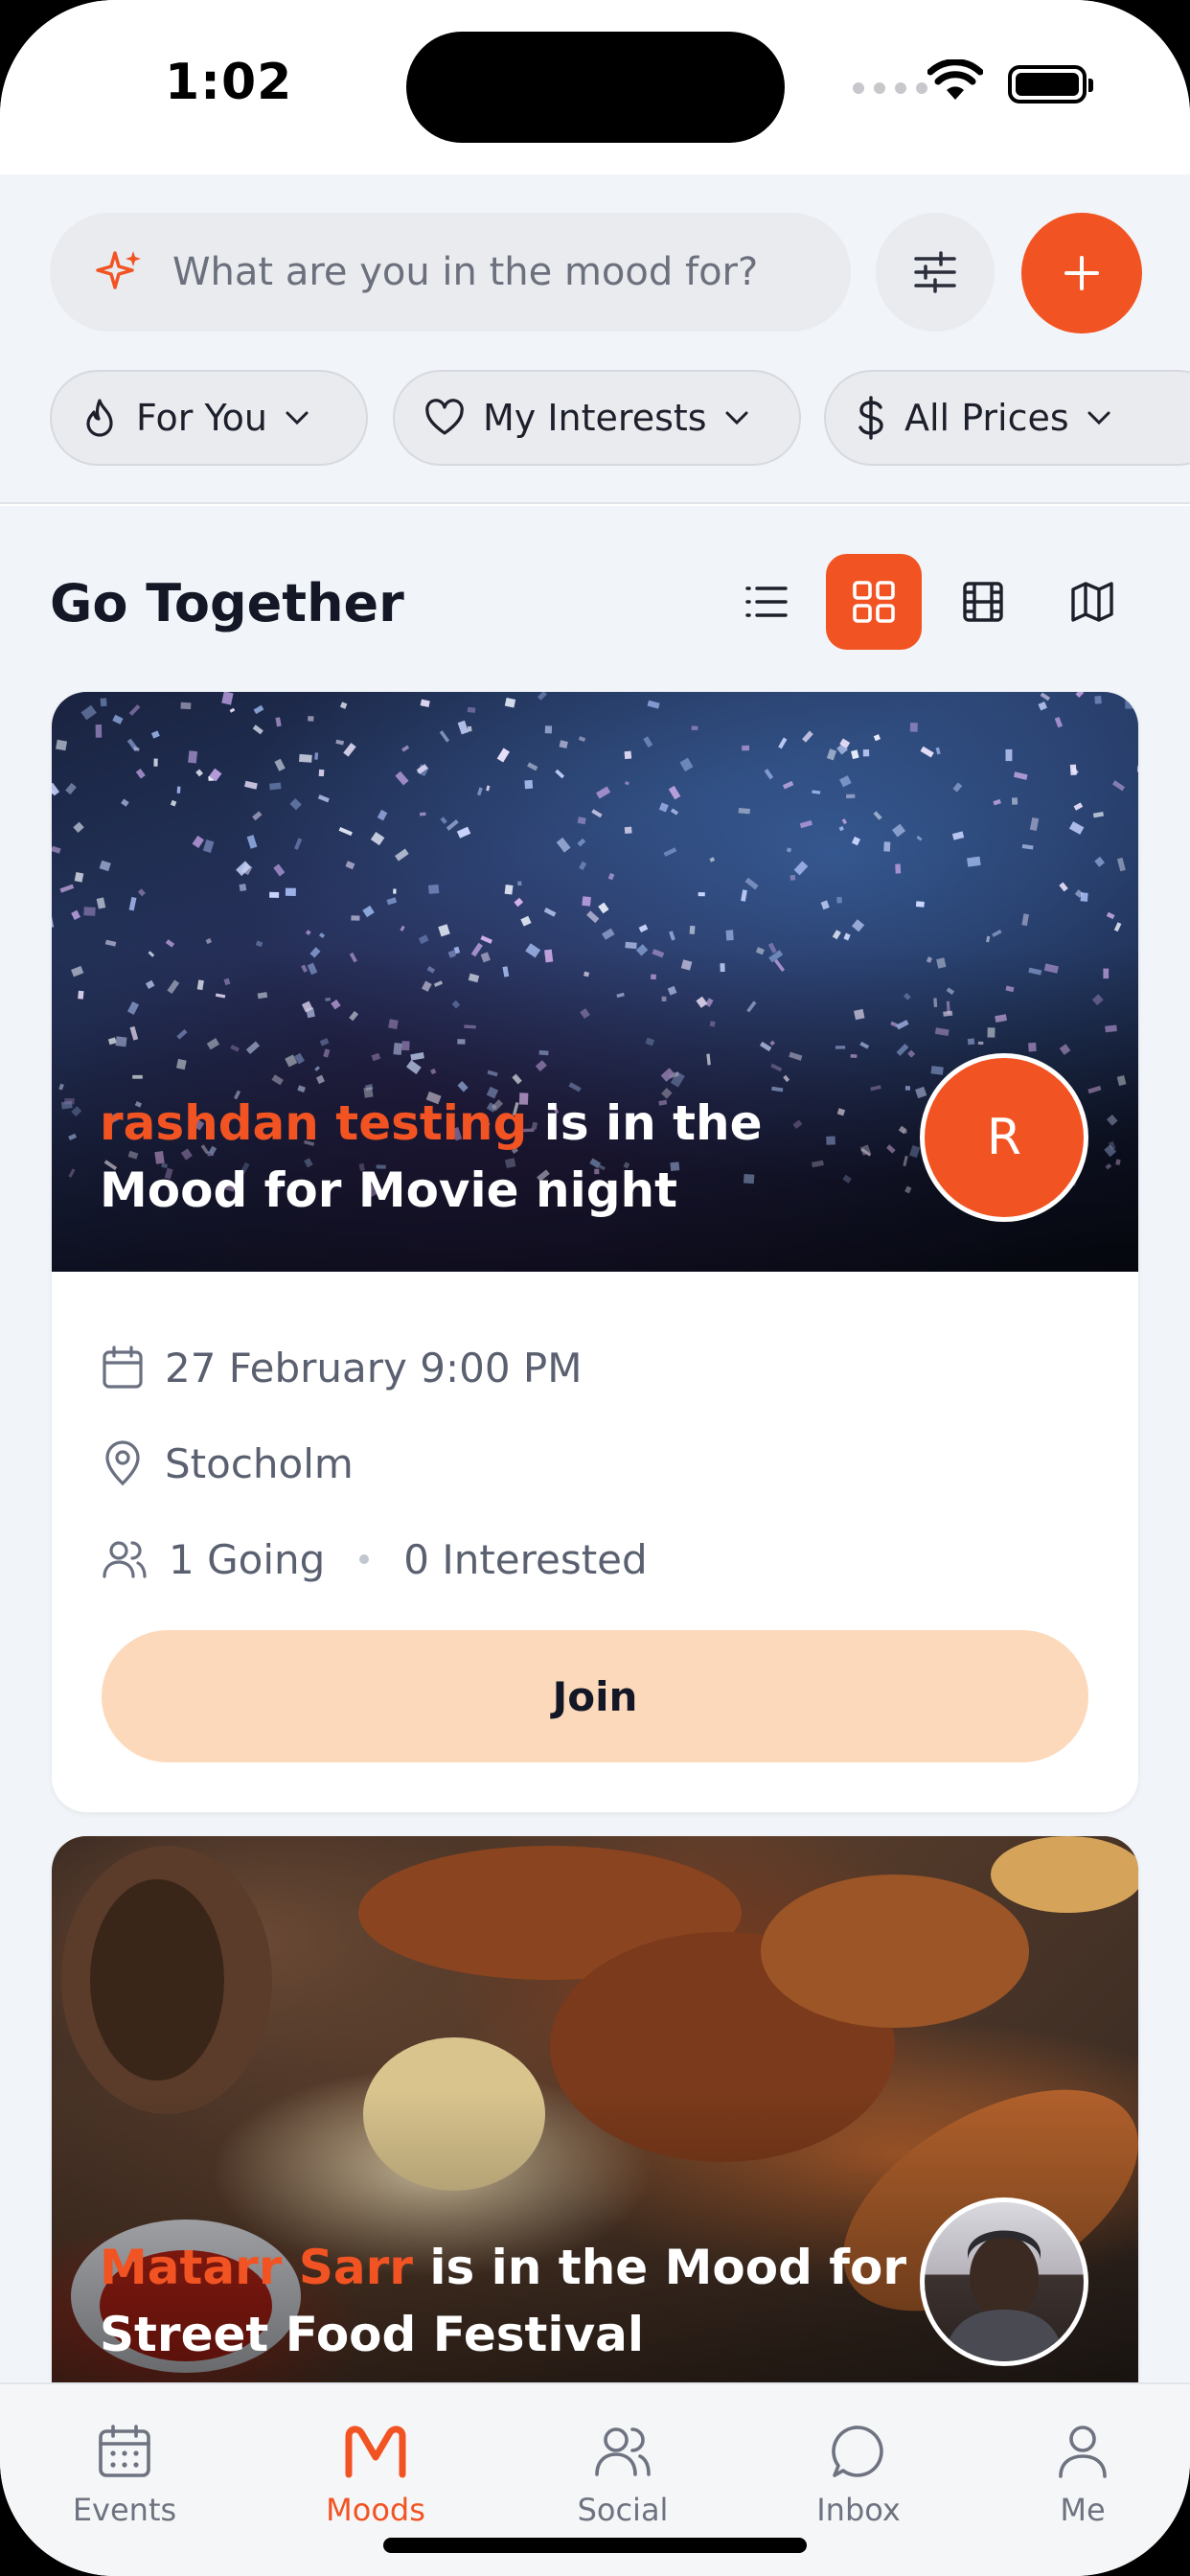 The width and height of the screenshot is (1190, 2576). What do you see at coordinates (209, 418) in the screenshot?
I see `filter-chip-for-you: For You` at bounding box center [209, 418].